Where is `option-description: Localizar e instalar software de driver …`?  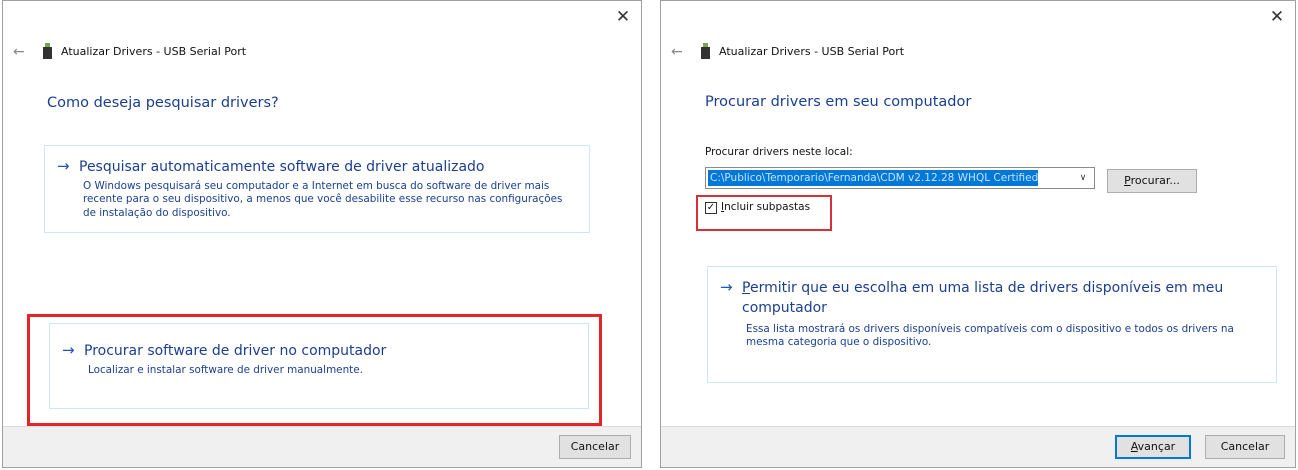 option-description: Localizar e instalar software de driver … is located at coordinates (225, 370).